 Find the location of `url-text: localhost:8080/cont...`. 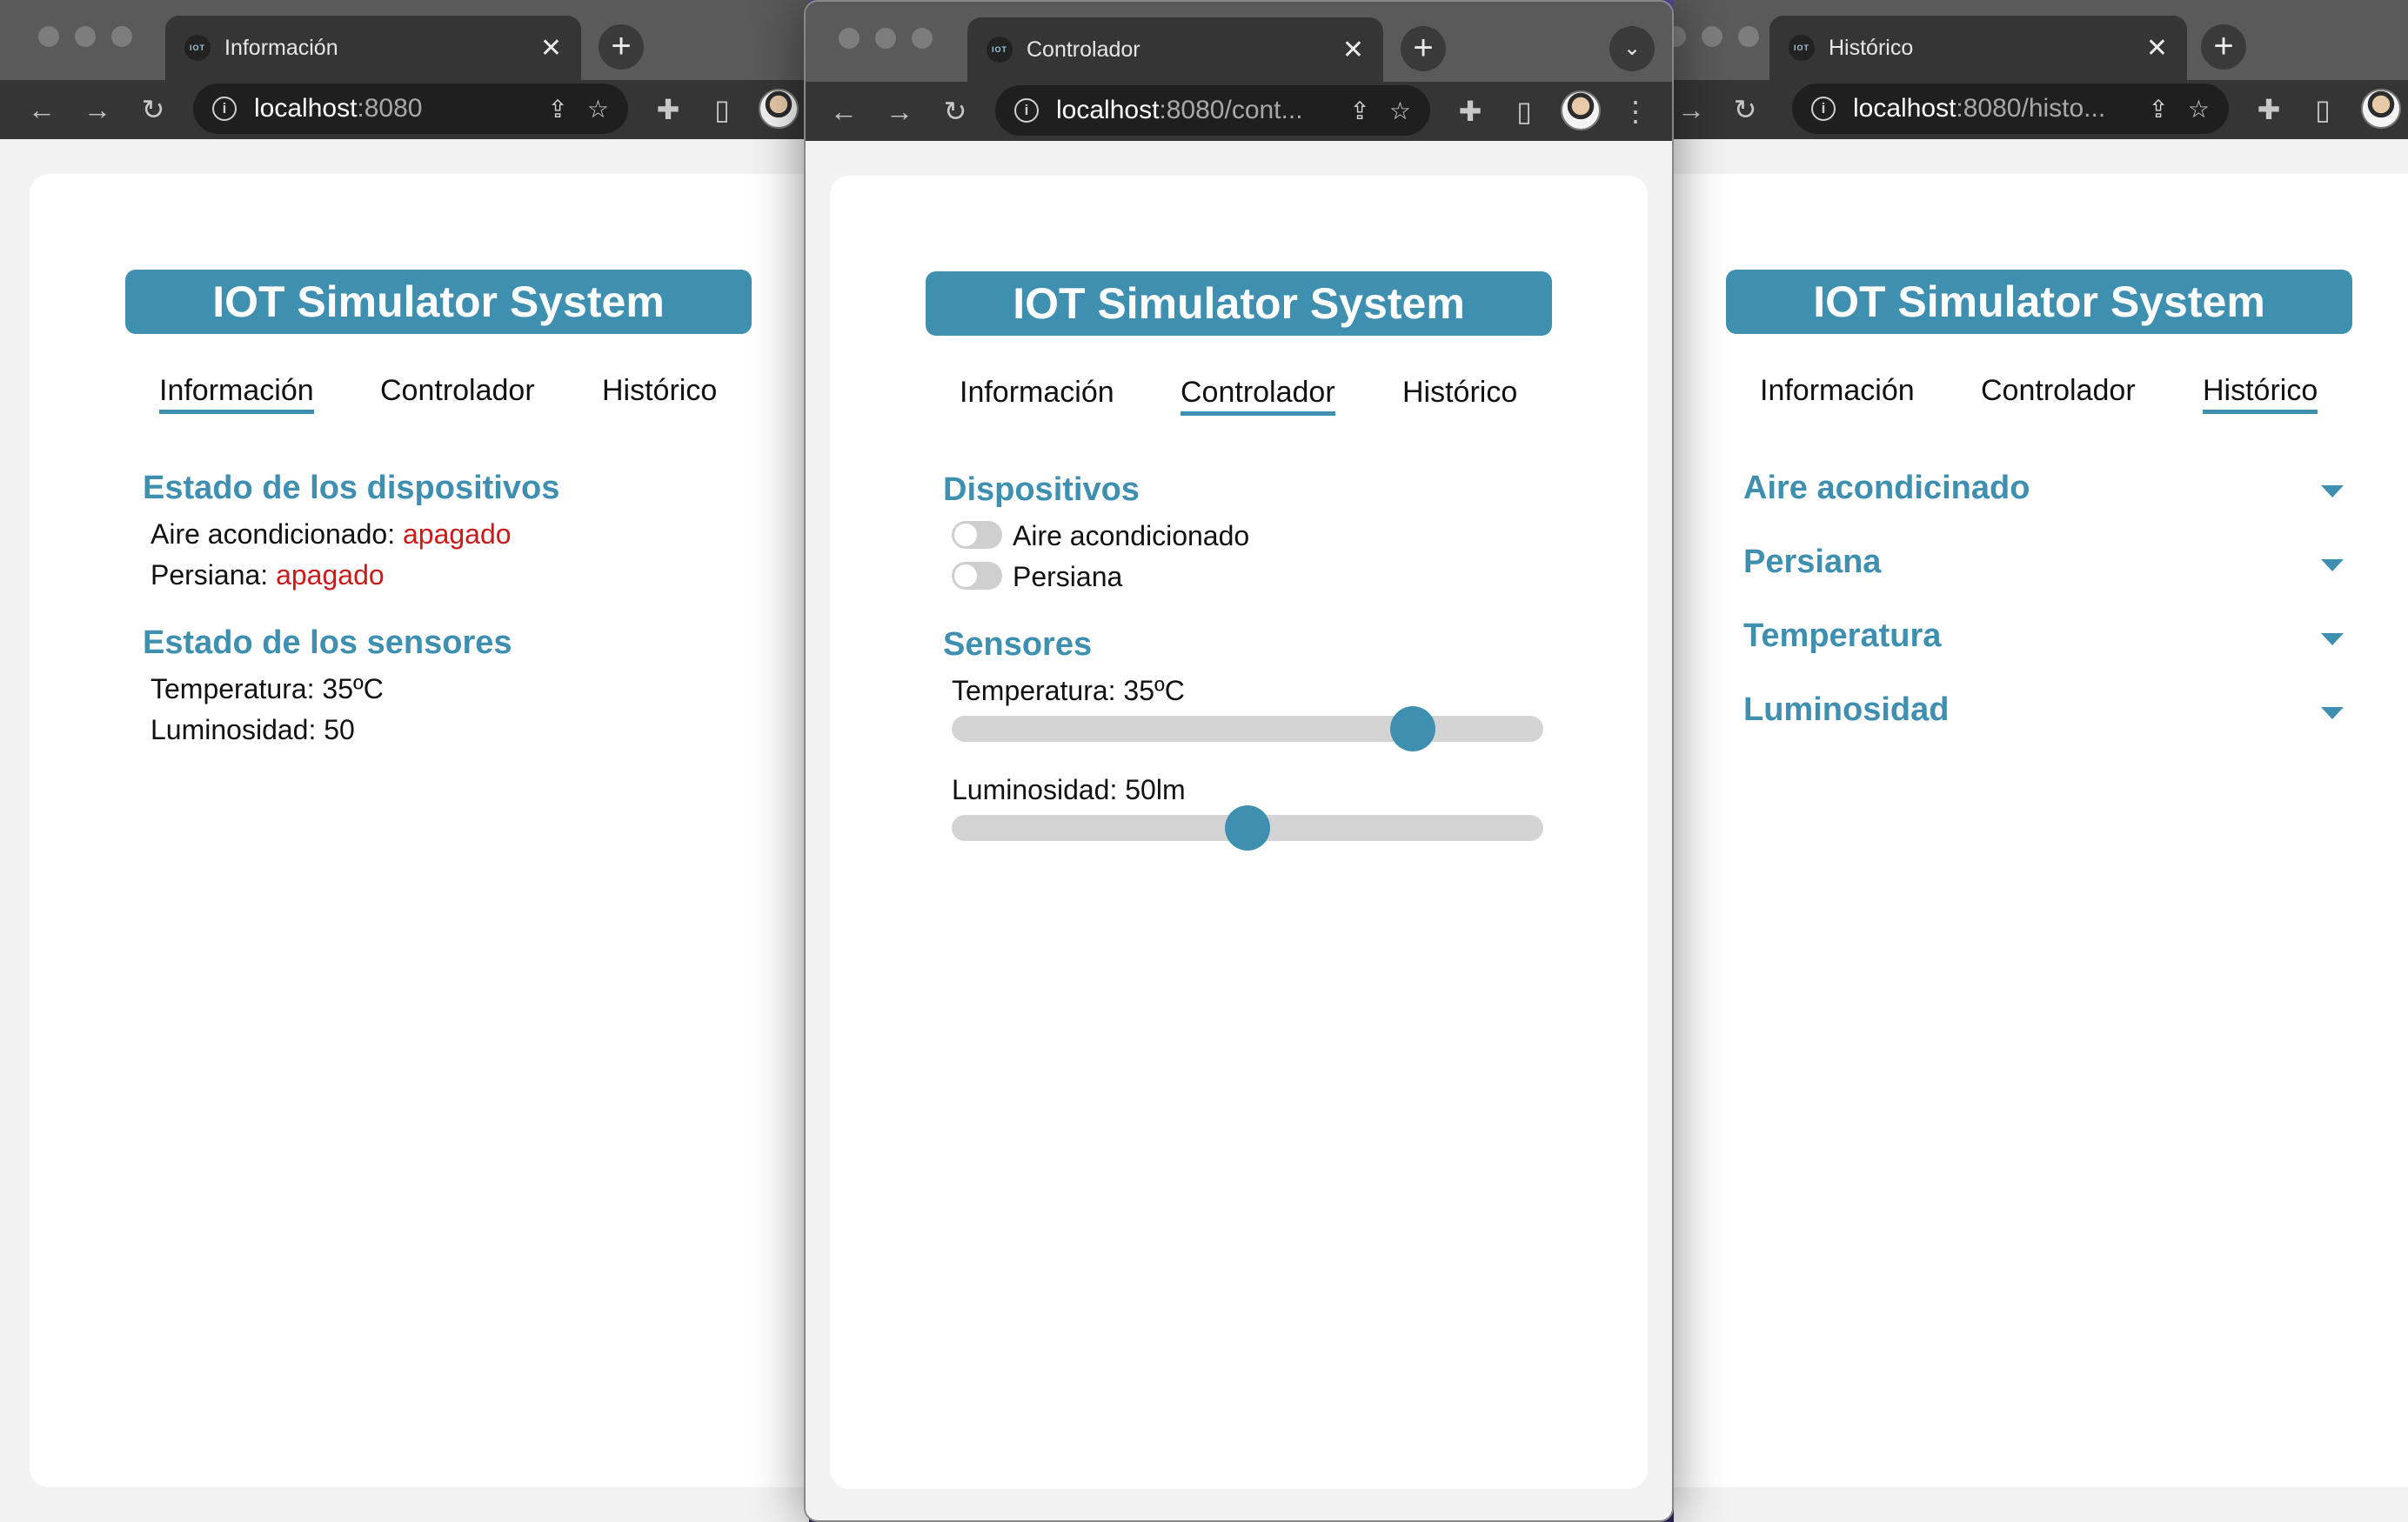

url-text: localhost:8080/cont... is located at coordinates (1202, 110).